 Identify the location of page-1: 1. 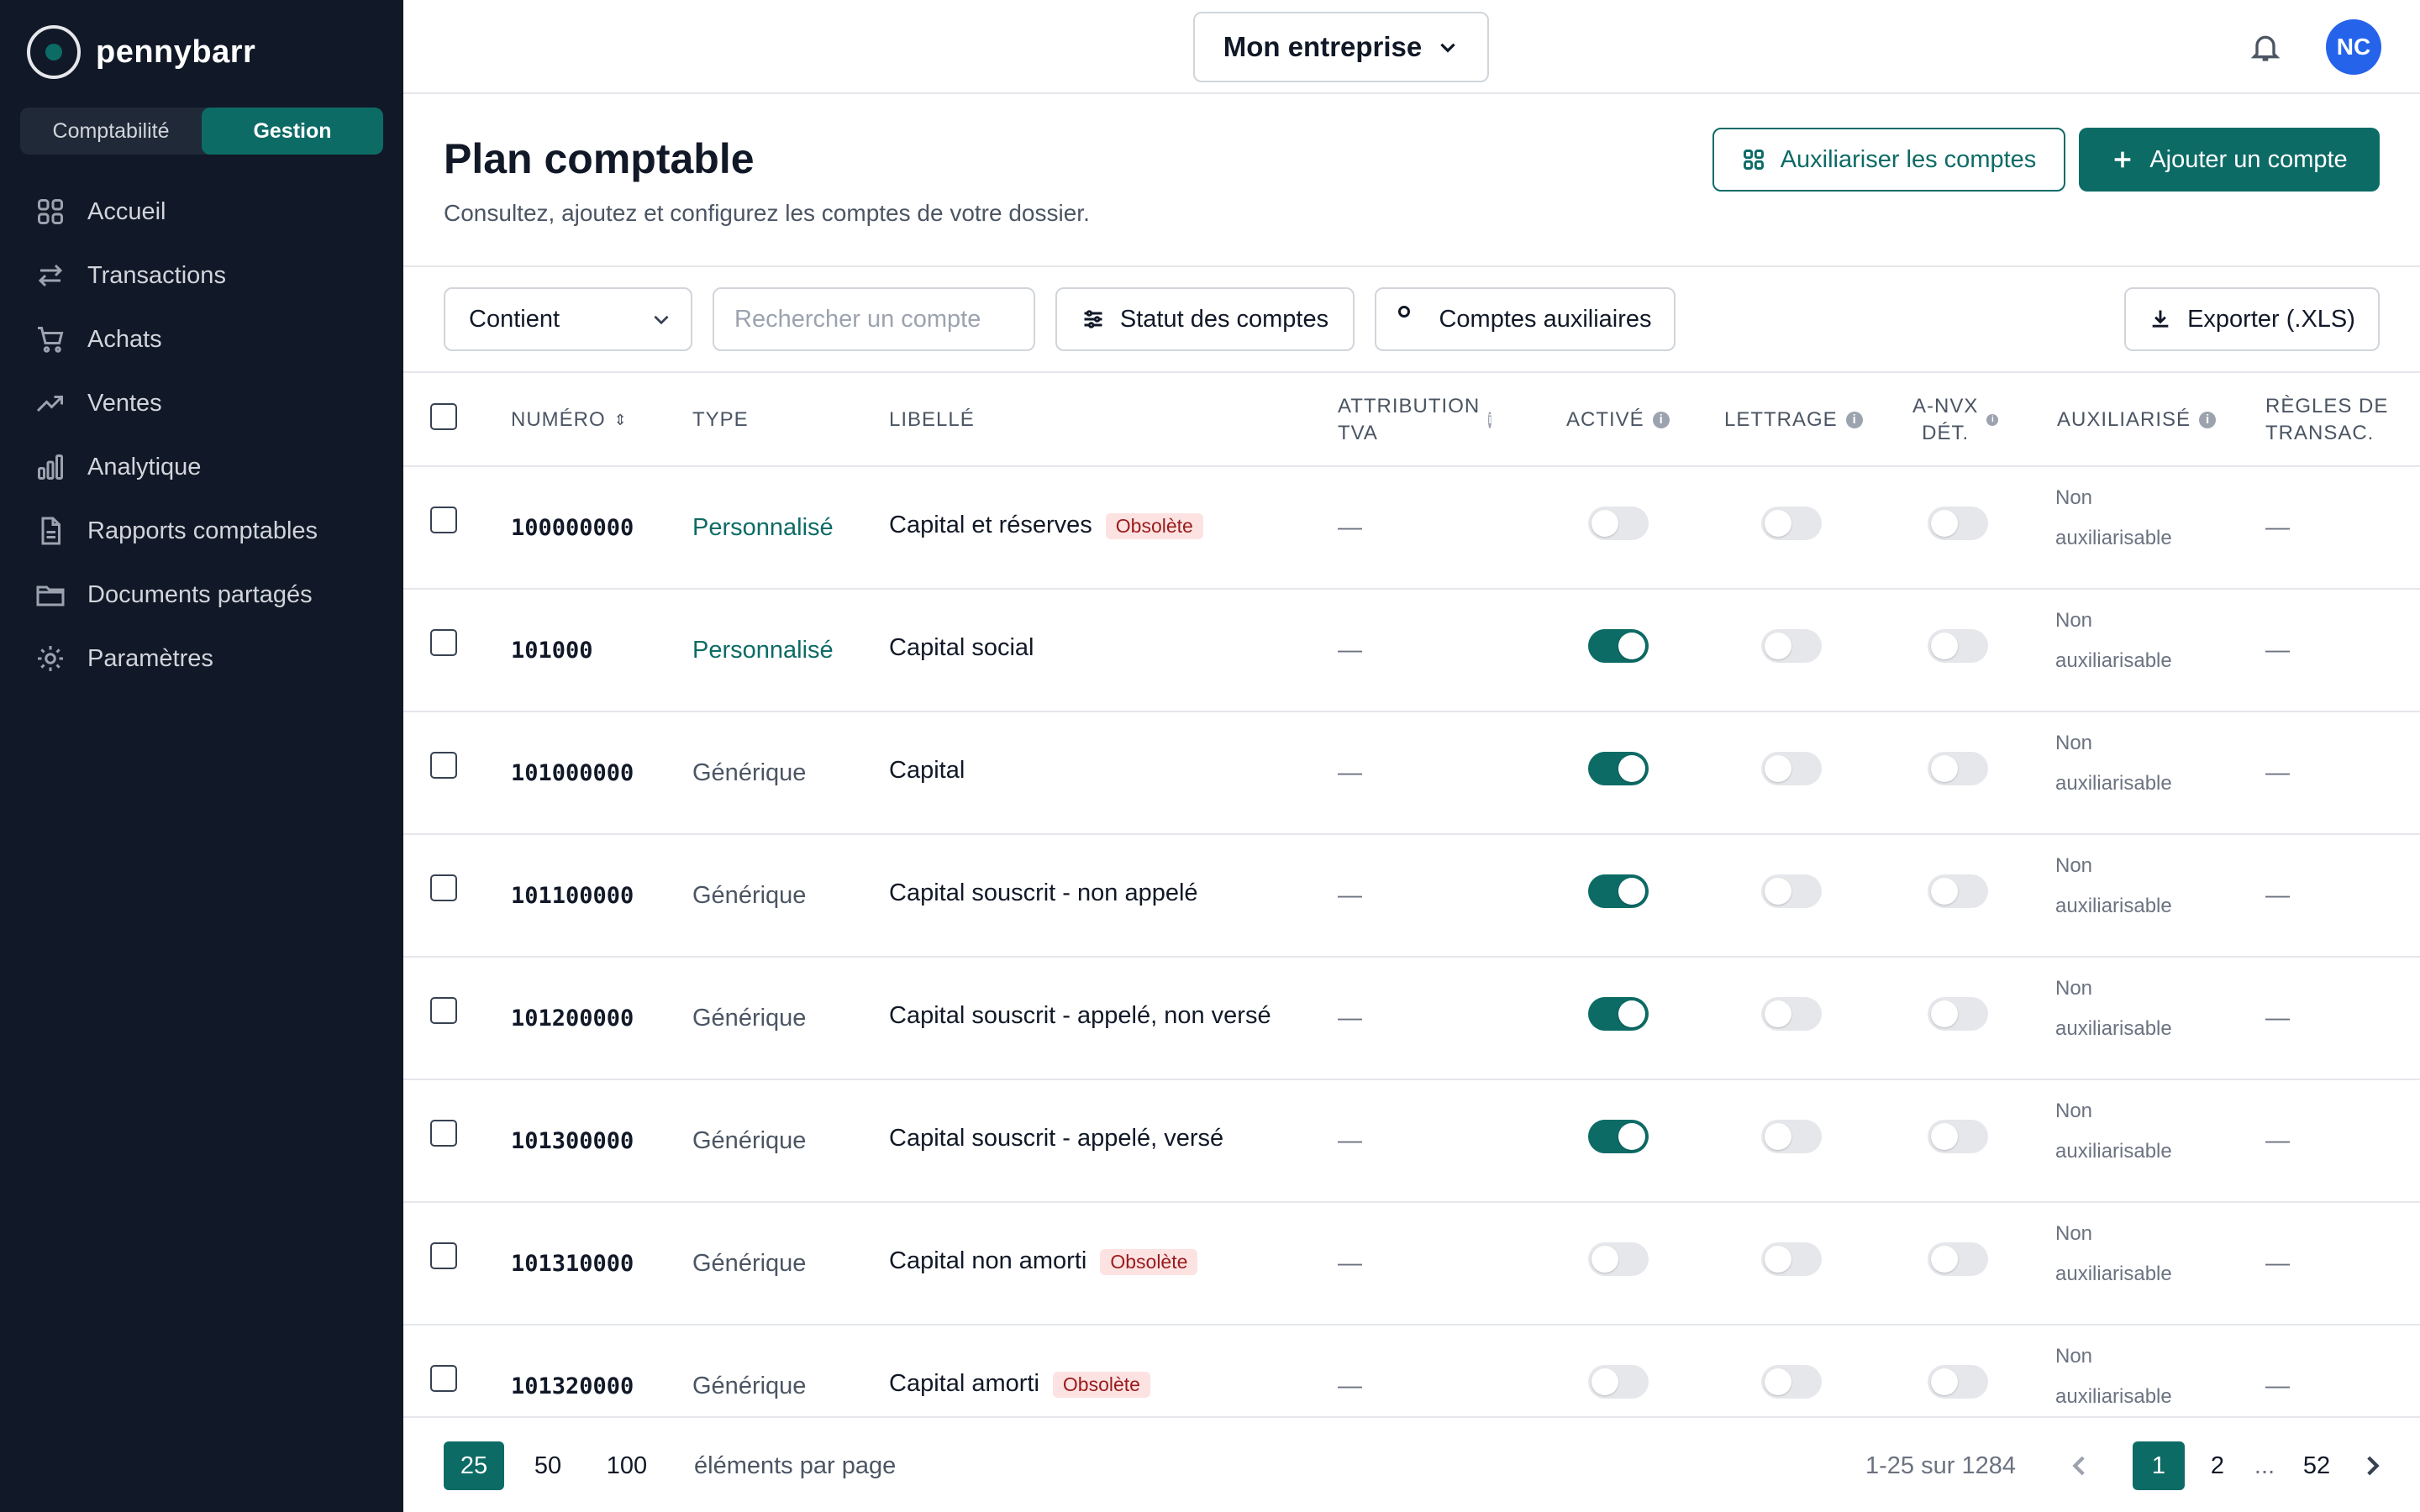
(2159, 1465).